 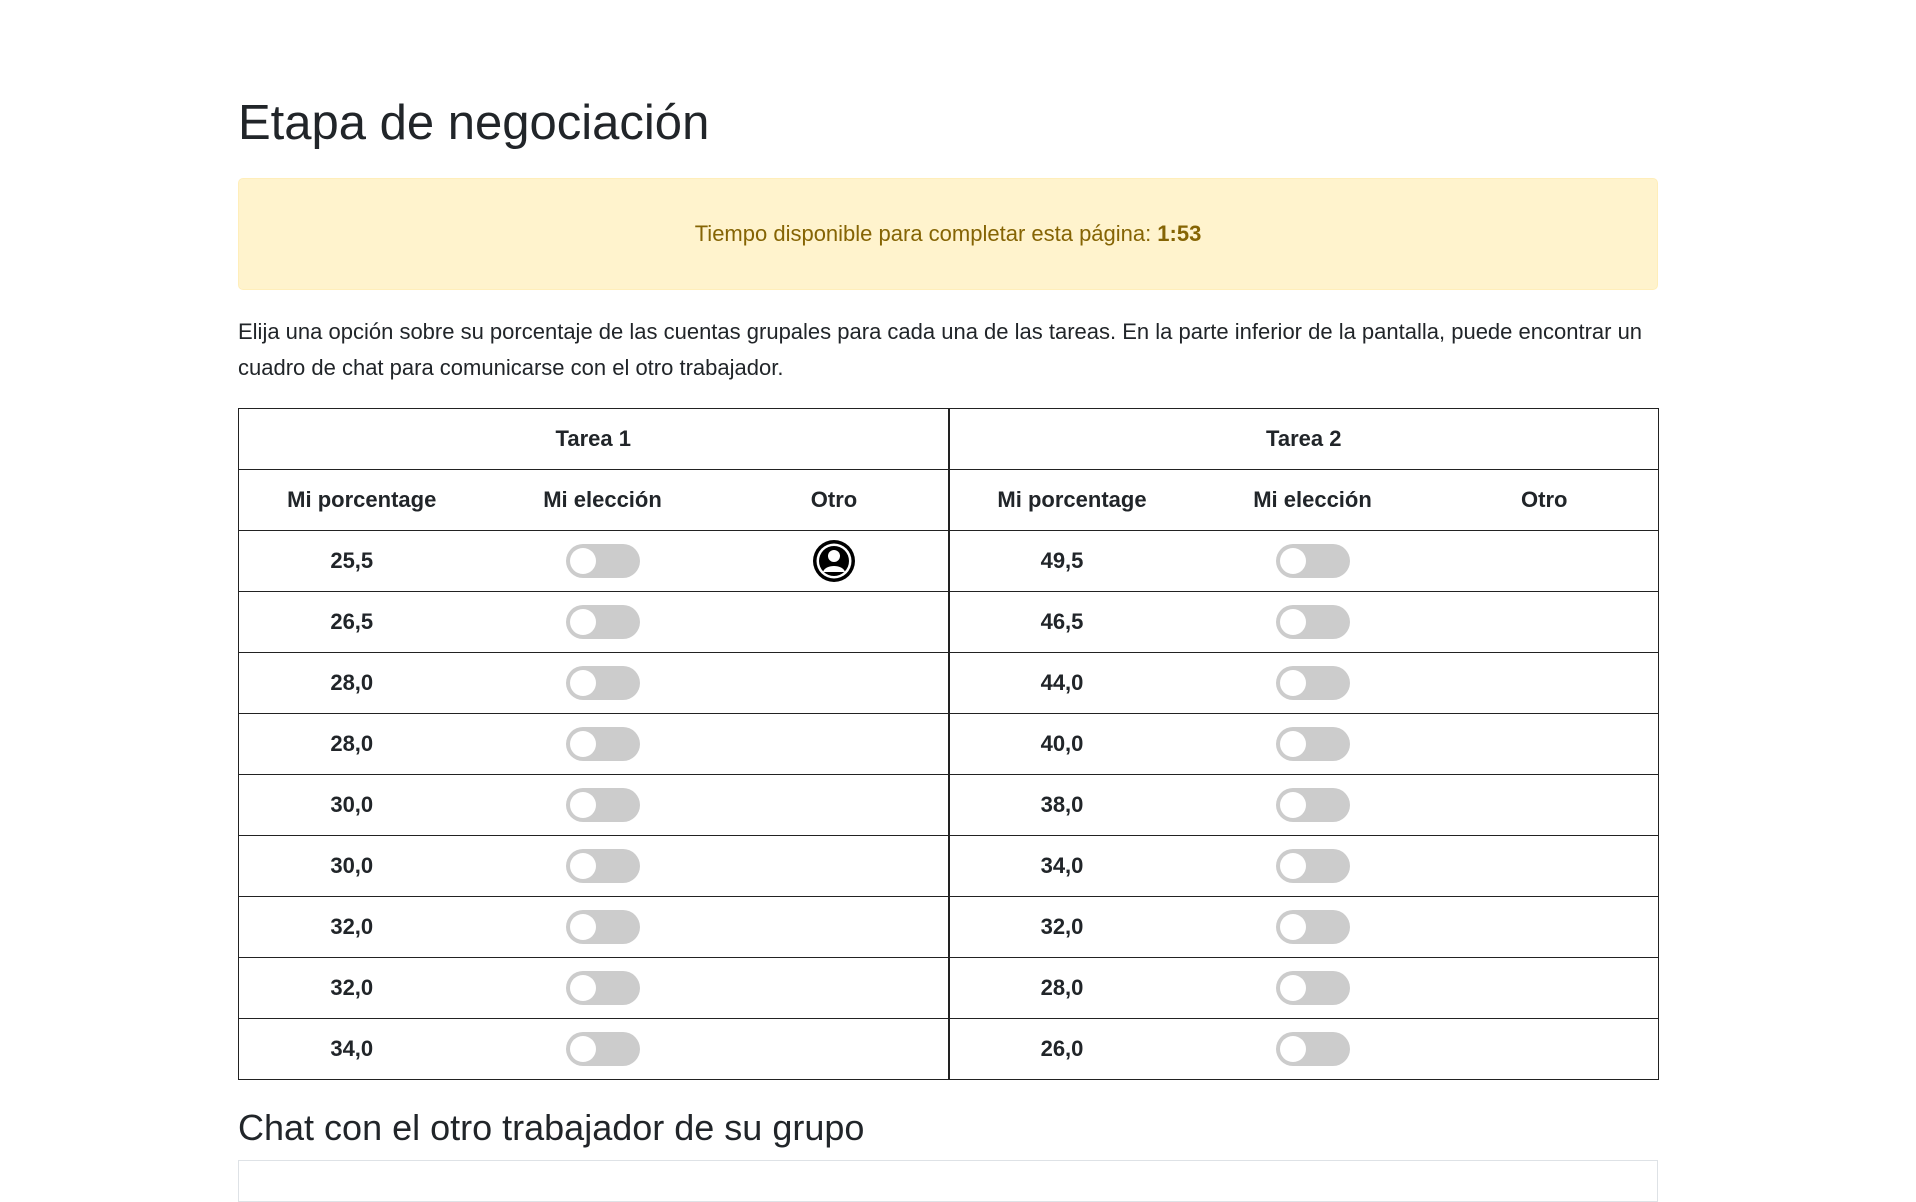 I want to click on task2-percentage: 46,5, so click(x=1071, y=622).